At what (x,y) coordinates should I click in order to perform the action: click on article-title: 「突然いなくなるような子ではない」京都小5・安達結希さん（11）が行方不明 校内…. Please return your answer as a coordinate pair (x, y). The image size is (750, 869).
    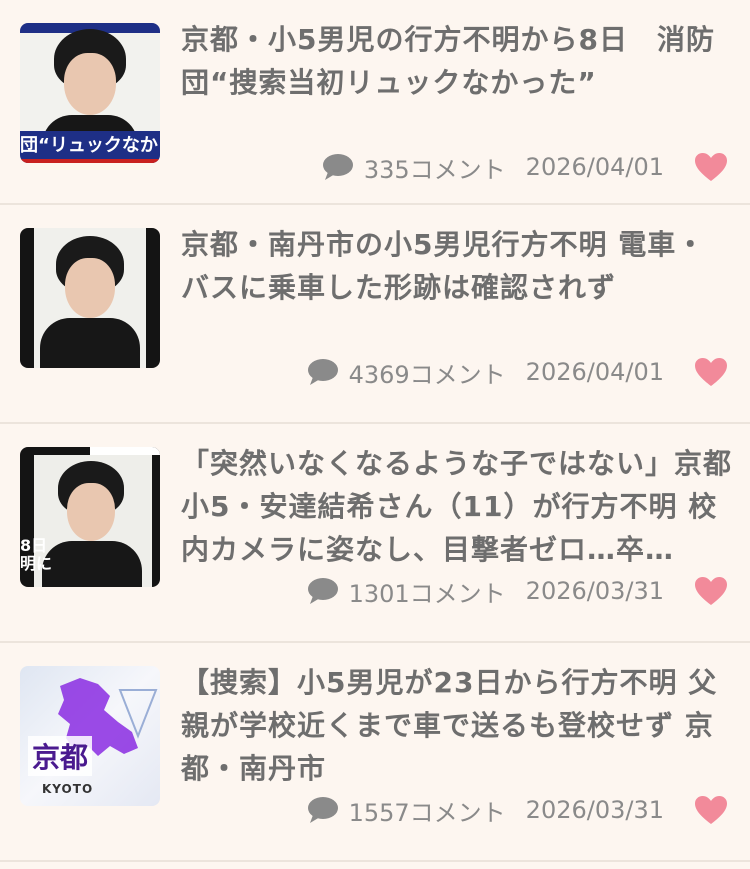
    Looking at the image, I should click on (456, 506).